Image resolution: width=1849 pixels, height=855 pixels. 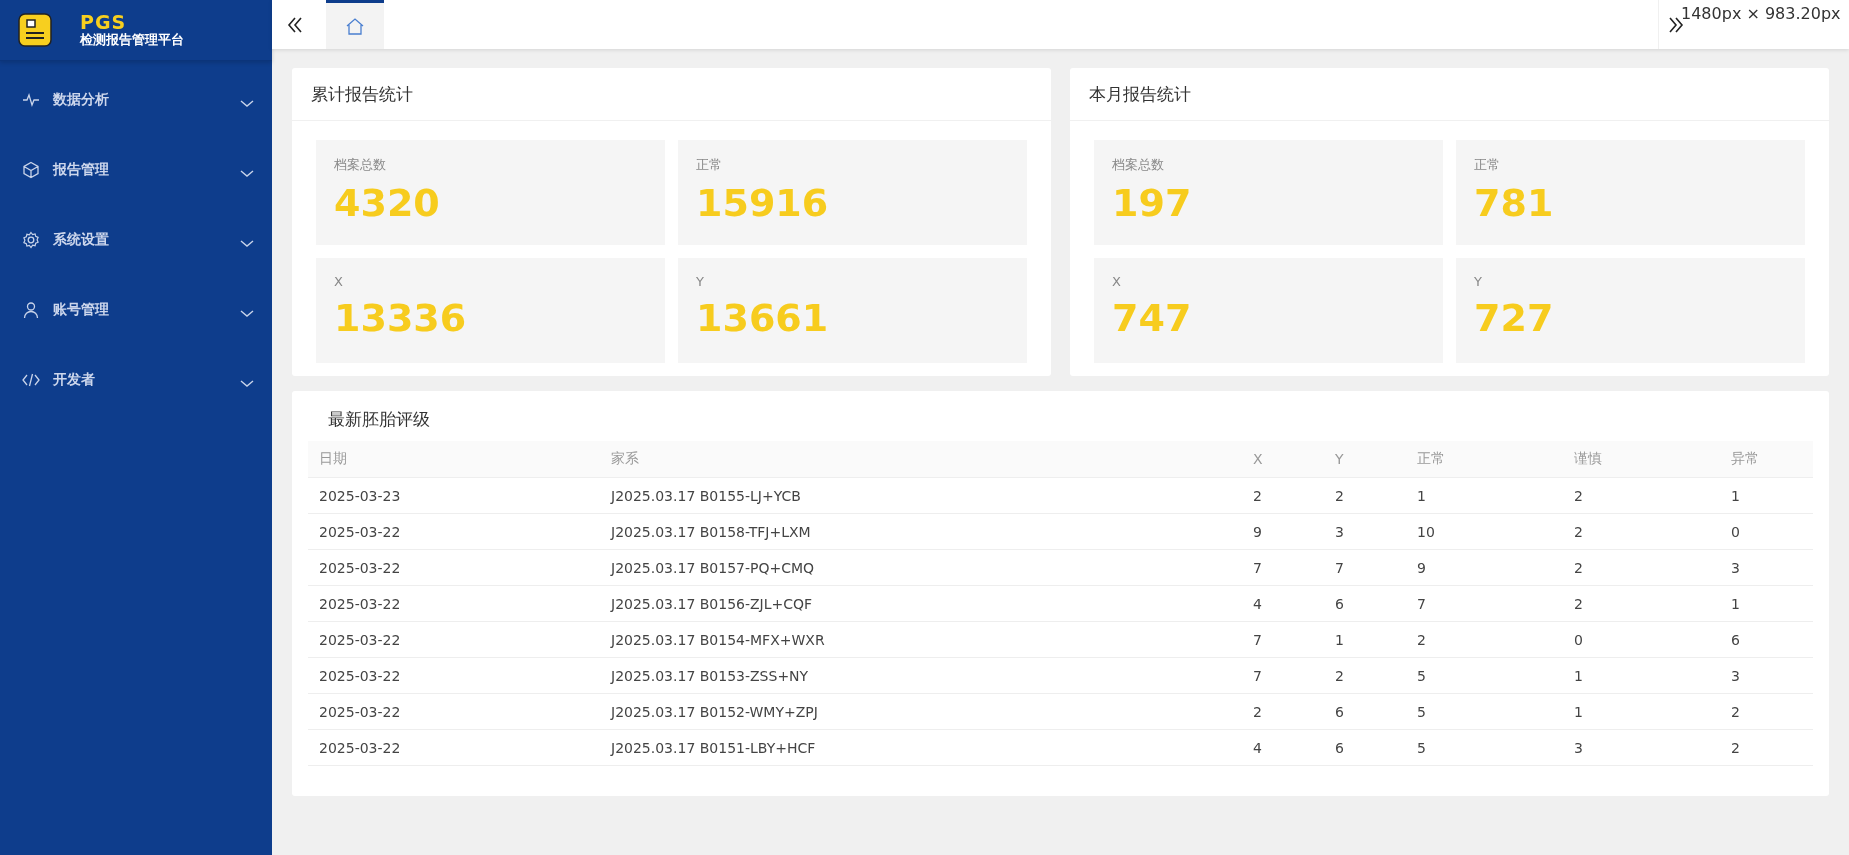 I want to click on column-header: 异常, so click(x=1766, y=459).